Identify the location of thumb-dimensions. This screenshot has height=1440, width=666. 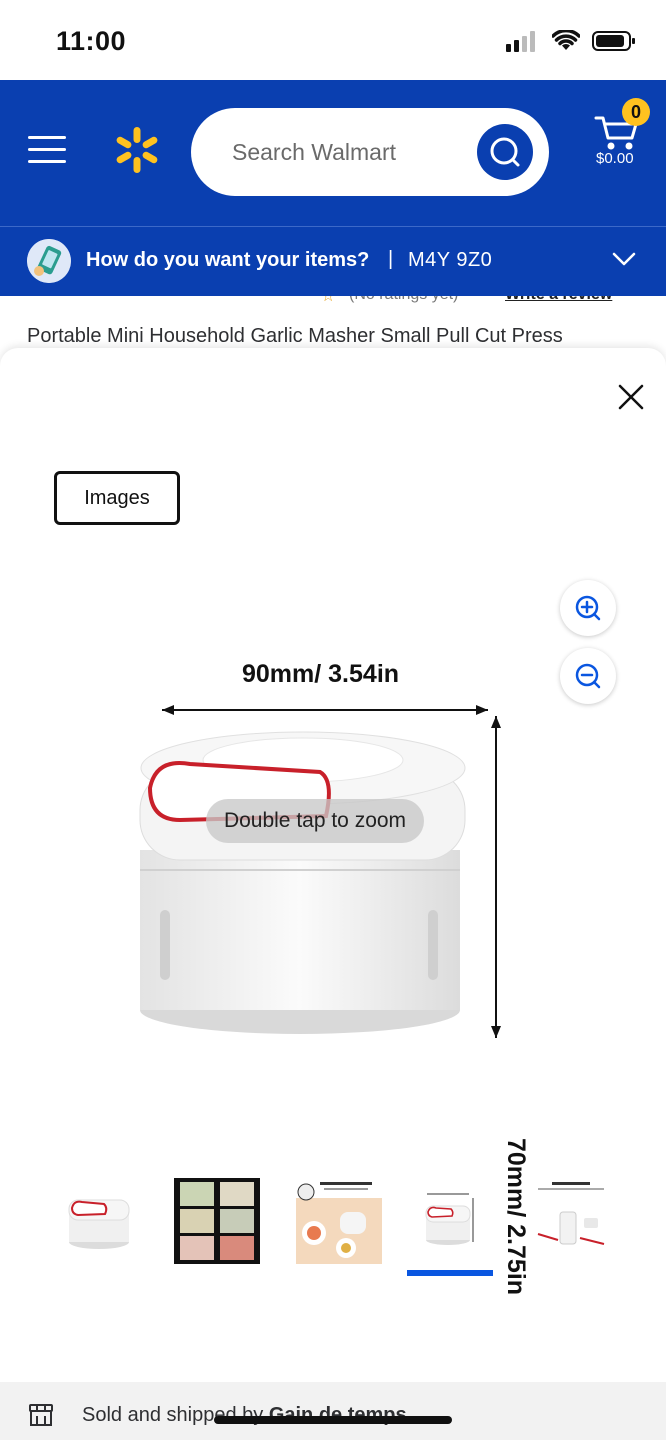
(450, 1221).